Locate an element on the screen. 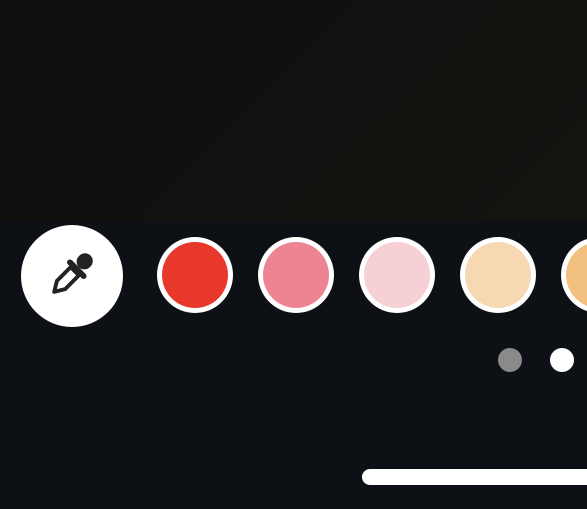  eyedropper-icon is located at coordinates (72, 276).